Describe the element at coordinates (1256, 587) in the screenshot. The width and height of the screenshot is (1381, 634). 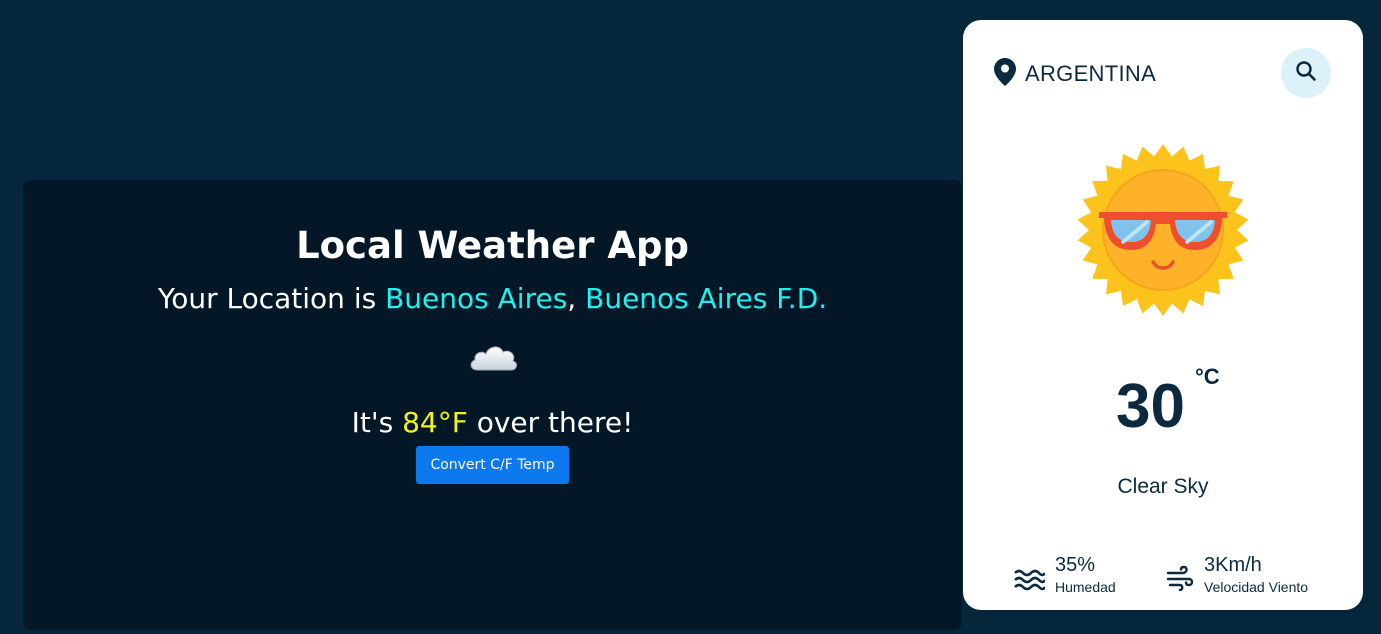
I see `wind-label: Velocidad Viento` at that location.